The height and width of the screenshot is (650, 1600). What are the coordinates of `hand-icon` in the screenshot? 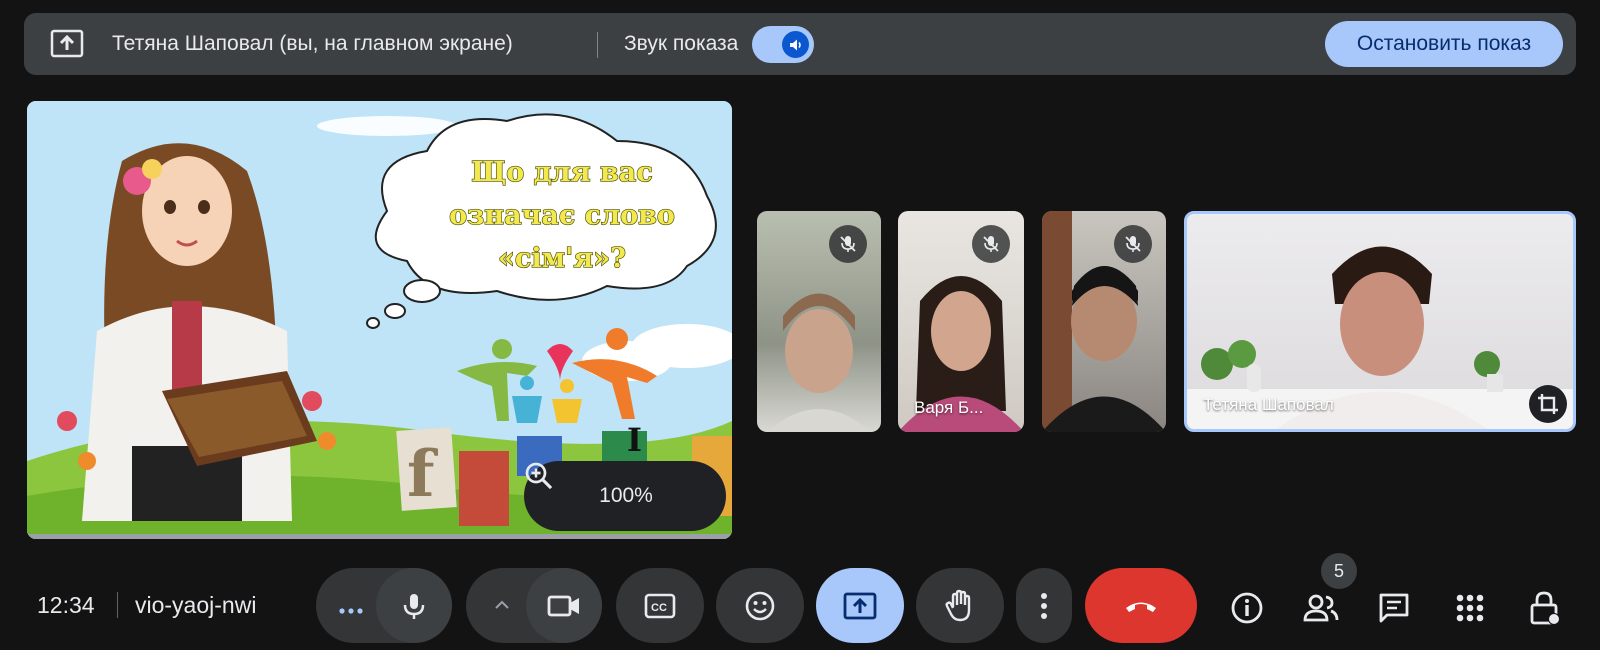 It's located at (958, 605).